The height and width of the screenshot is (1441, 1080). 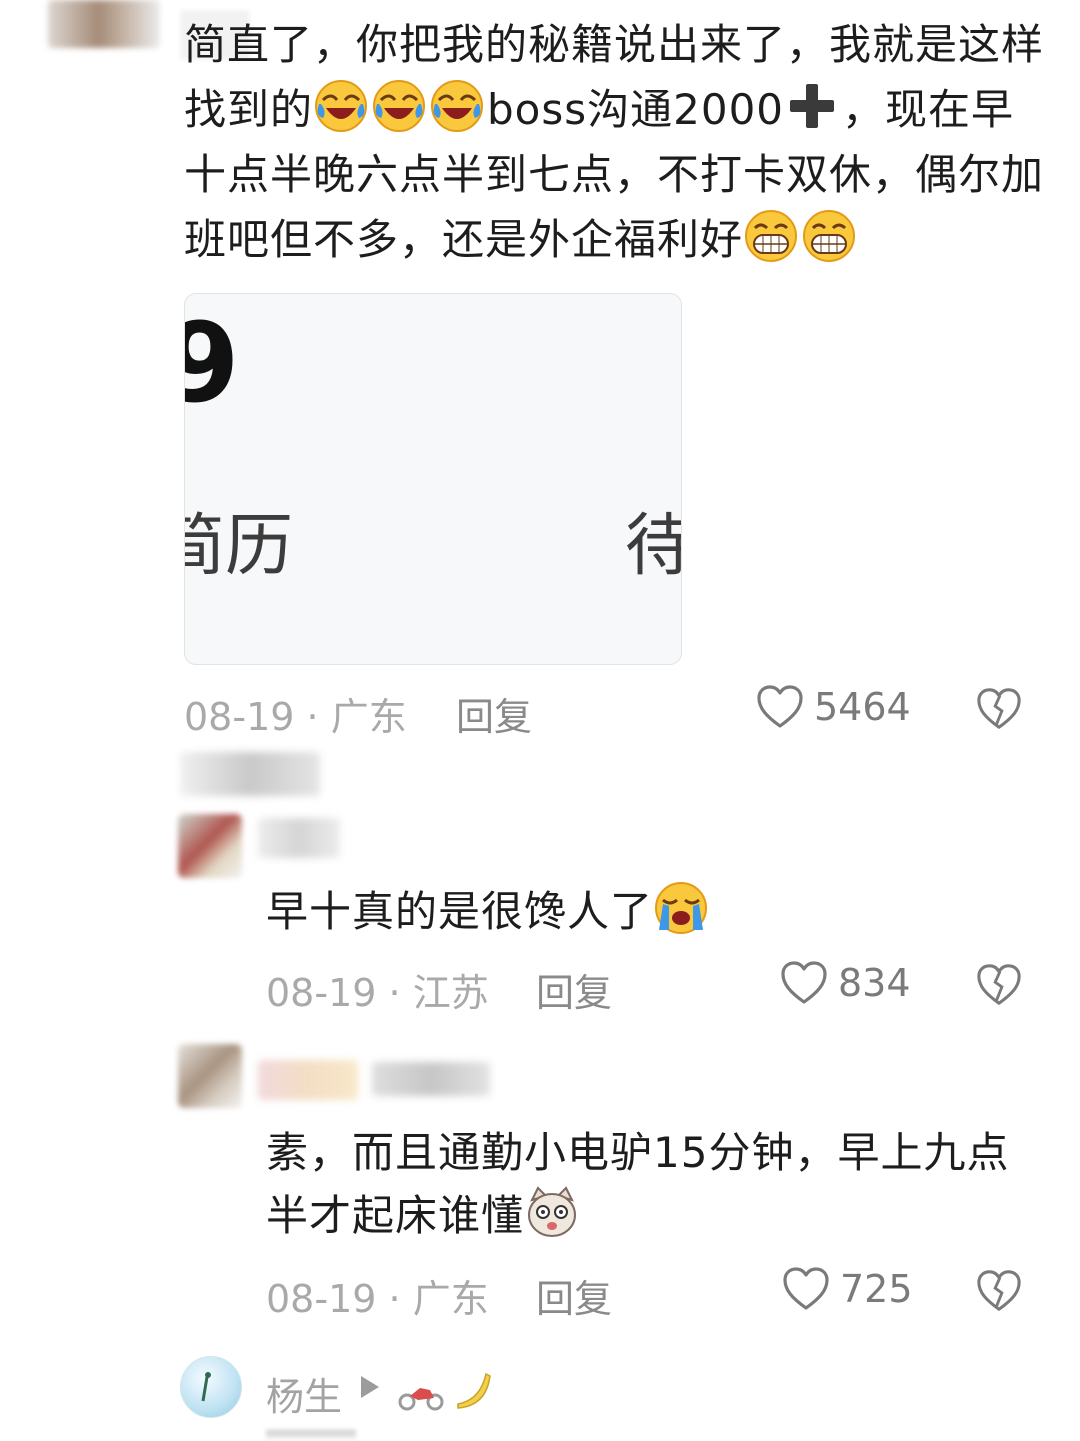 What do you see at coordinates (212, 363) in the screenshot?
I see `image-digit: 9` at bounding box center [212, 363].